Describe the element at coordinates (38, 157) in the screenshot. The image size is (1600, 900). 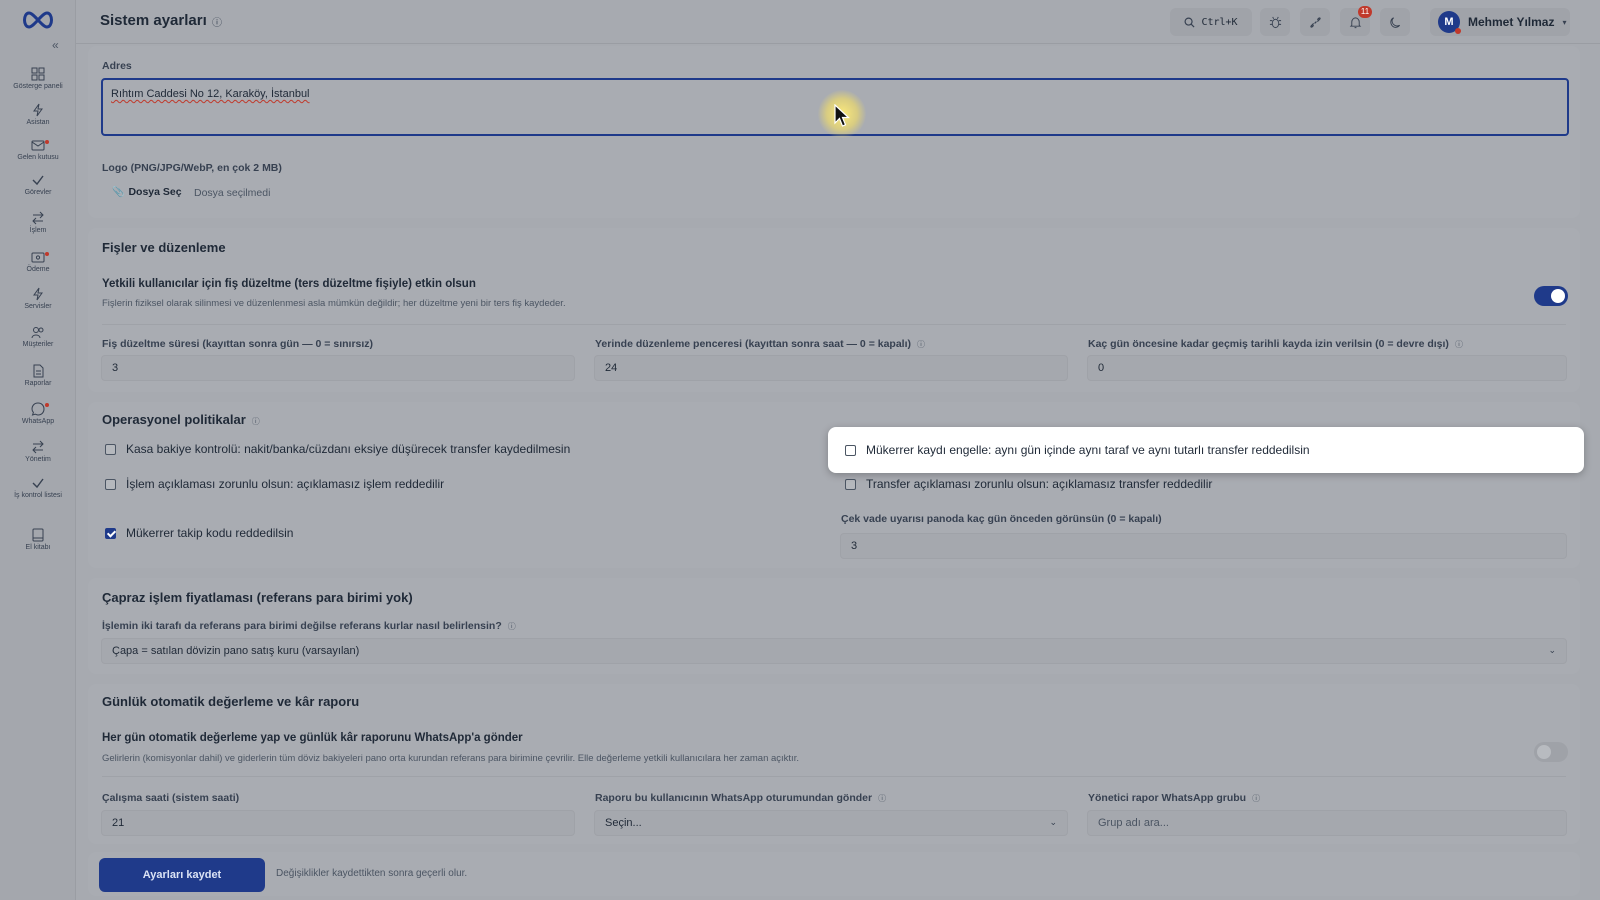
I see `sidebar-item-label: Gelen kutusu` at that location.